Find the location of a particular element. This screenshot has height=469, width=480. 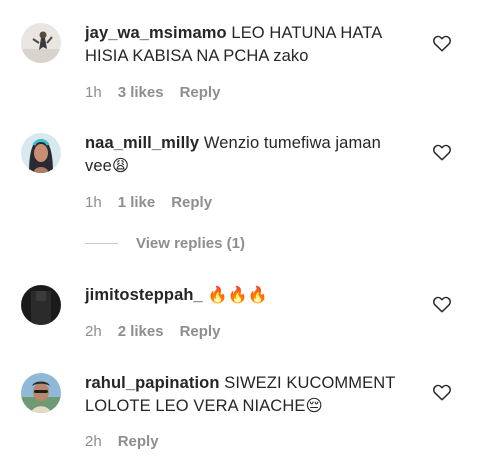

comment-meta: 2h 2 likes Reply is located at coordinates (160, 331).